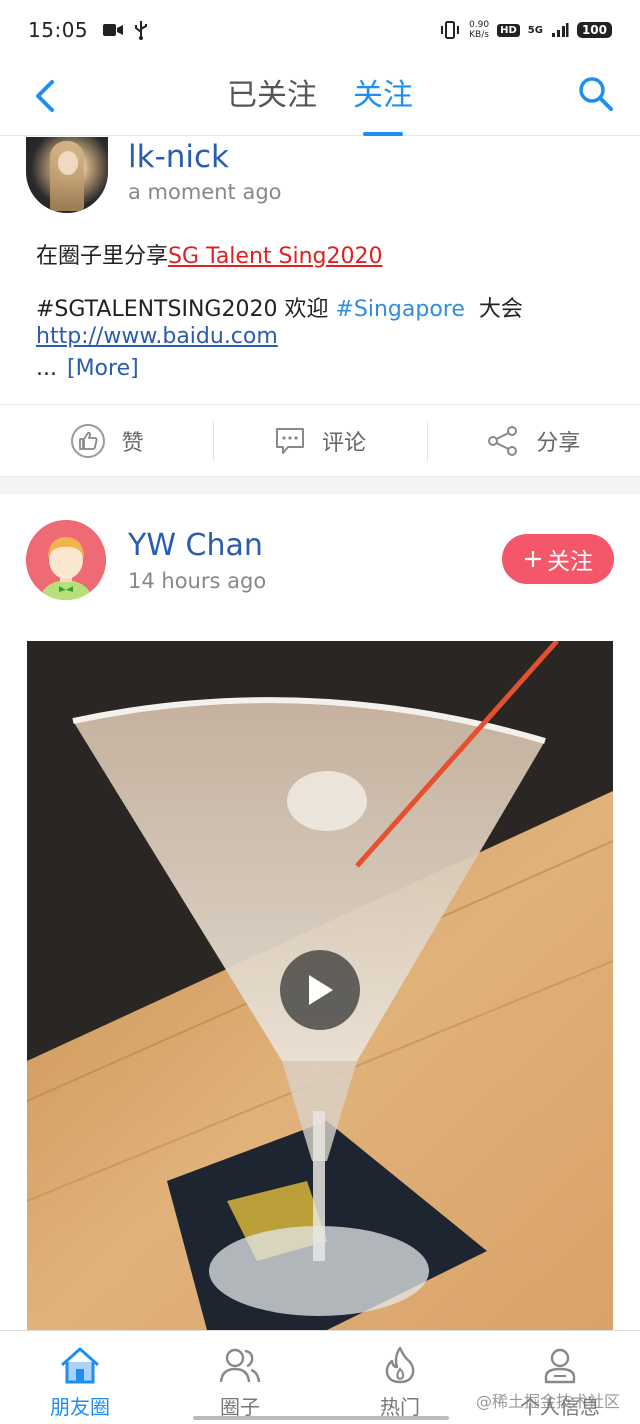 The width and height of the screenshot is (640, 1424). I want to click on post-timestamp: a moment ago, so click(205, 192).